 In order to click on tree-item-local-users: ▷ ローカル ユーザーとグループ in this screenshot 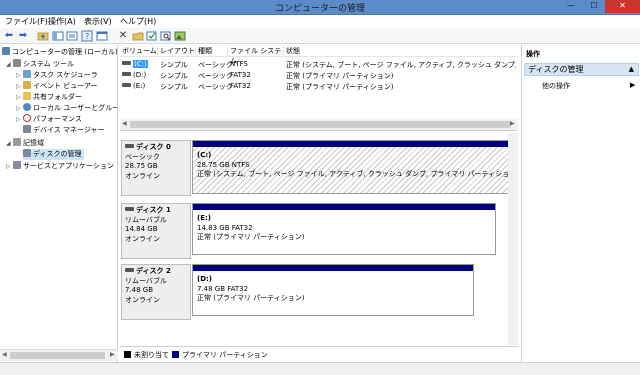, I will do `click(66, 108)`.